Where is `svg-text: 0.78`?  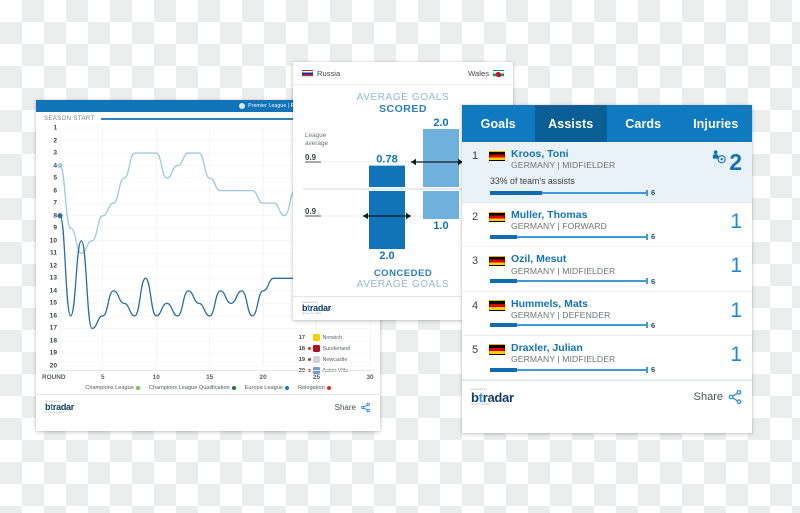 svg-text: 0.78 is located at coordinates (386, 160).